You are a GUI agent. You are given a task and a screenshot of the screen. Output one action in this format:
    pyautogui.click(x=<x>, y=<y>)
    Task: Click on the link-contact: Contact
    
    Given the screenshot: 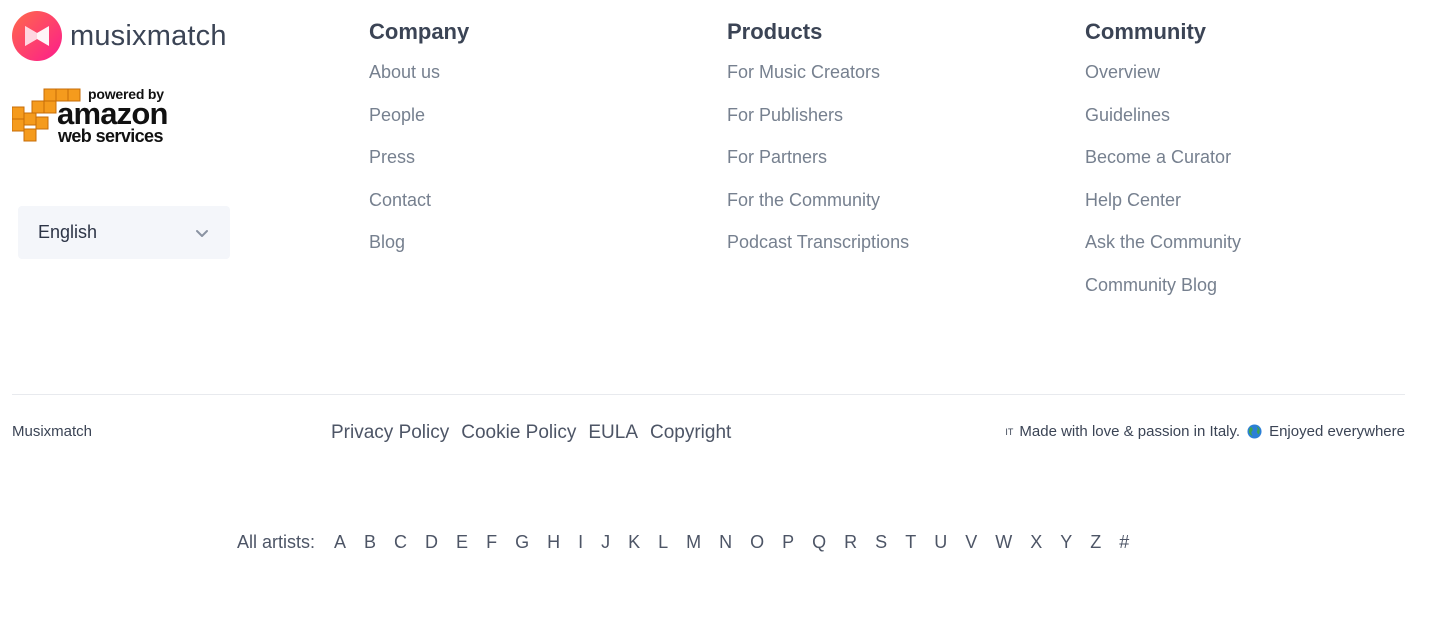 What is the action you would take?
    pyautogui.click(x=400, y=200)
    